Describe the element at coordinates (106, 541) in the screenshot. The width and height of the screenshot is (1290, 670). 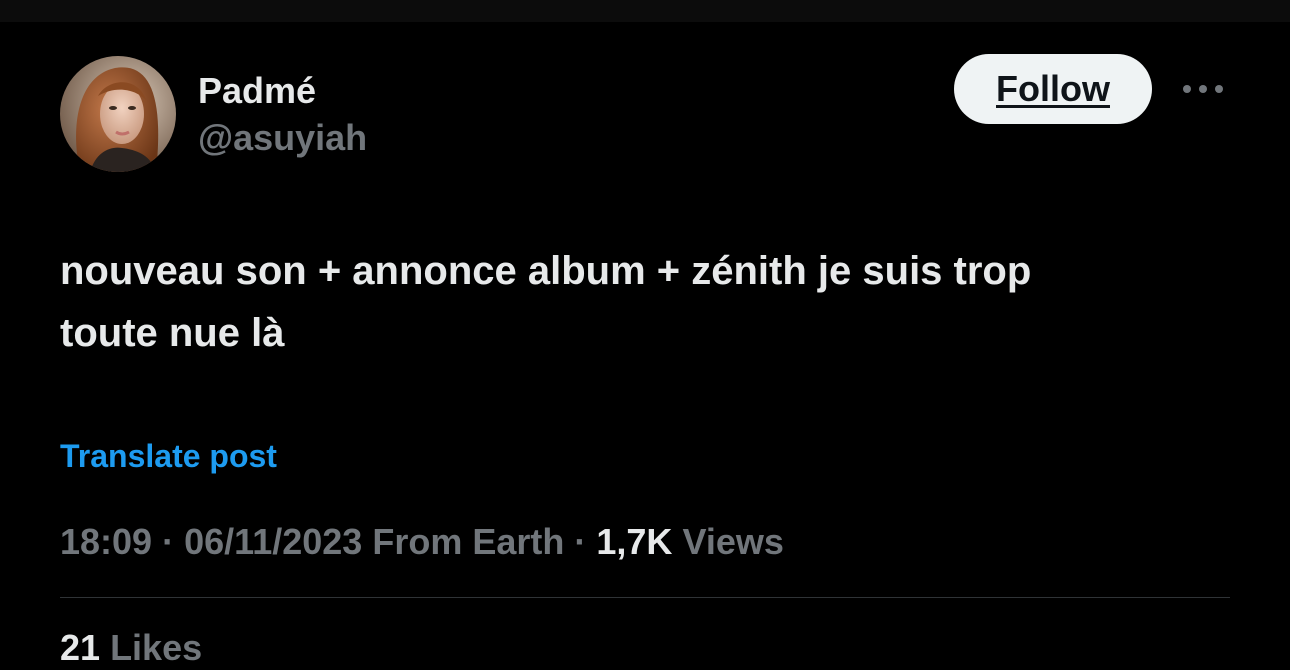
I see `post-time: 18:09` at that location.